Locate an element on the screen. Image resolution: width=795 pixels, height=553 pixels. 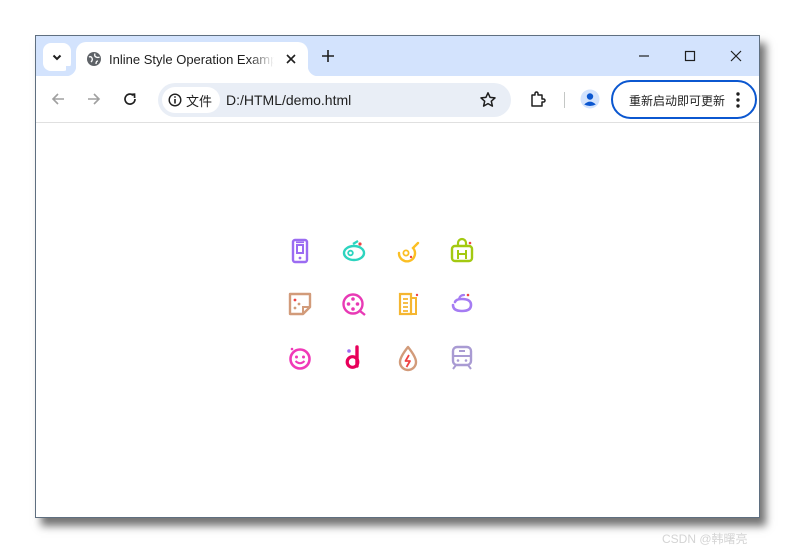
sticky-note-icon is located at coordinates (300, 304).